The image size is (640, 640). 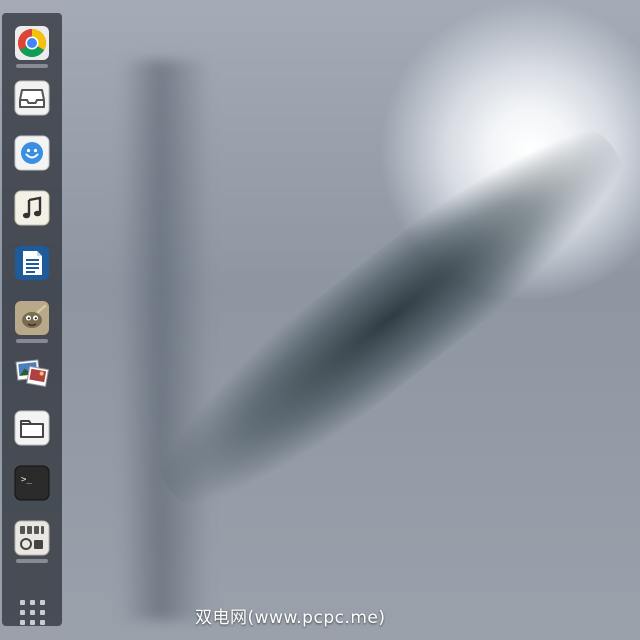 I want to click on terminal-icon: >_, so click(x=32, y=483).